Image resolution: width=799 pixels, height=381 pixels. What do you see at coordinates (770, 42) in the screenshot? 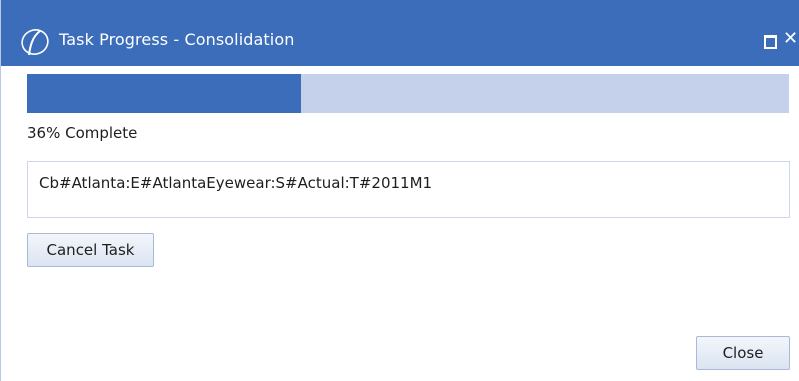
I see `maximize-icon` at bounding box center [770, 42].